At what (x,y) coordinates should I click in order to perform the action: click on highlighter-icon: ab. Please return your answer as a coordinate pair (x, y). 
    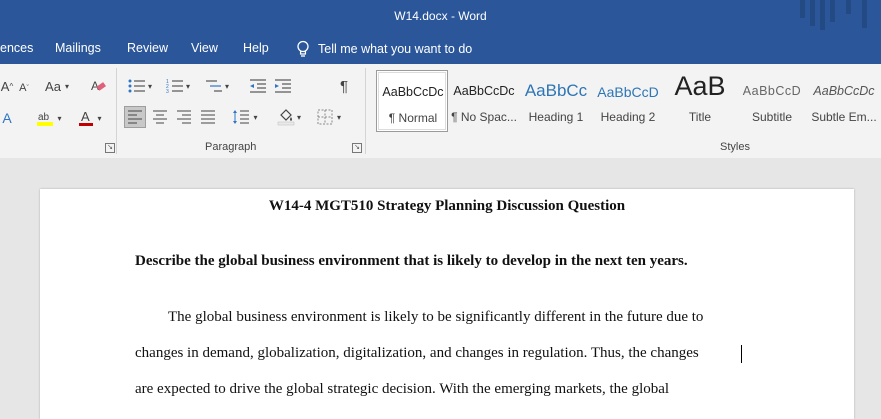
    Looking at the image, I should click on (45, 119).